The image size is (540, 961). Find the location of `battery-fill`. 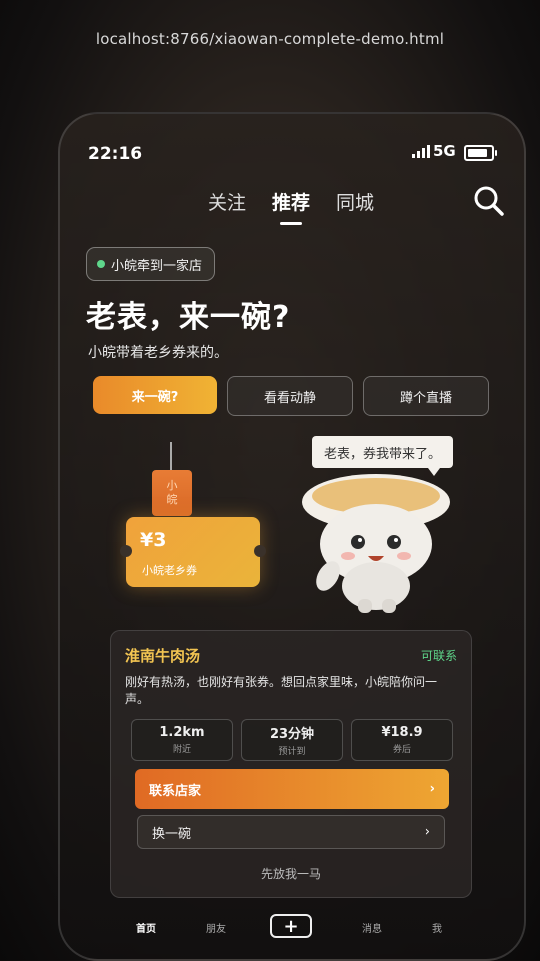

battery-fill is located at coordinates (477, 153).